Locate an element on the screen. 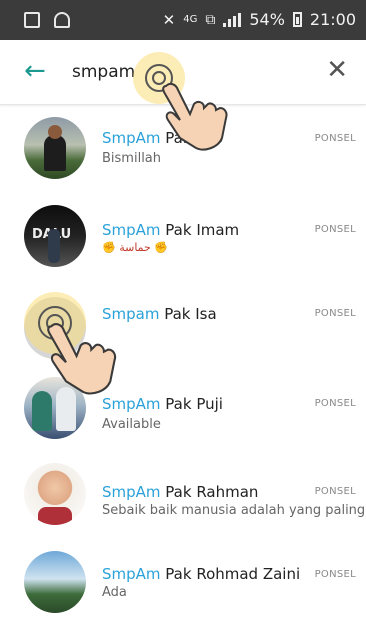 This screenshot has height=637, width=366. status-bar: ✕ 4G ⧉ 54% 21:00 is located at coordinates (183, 20).